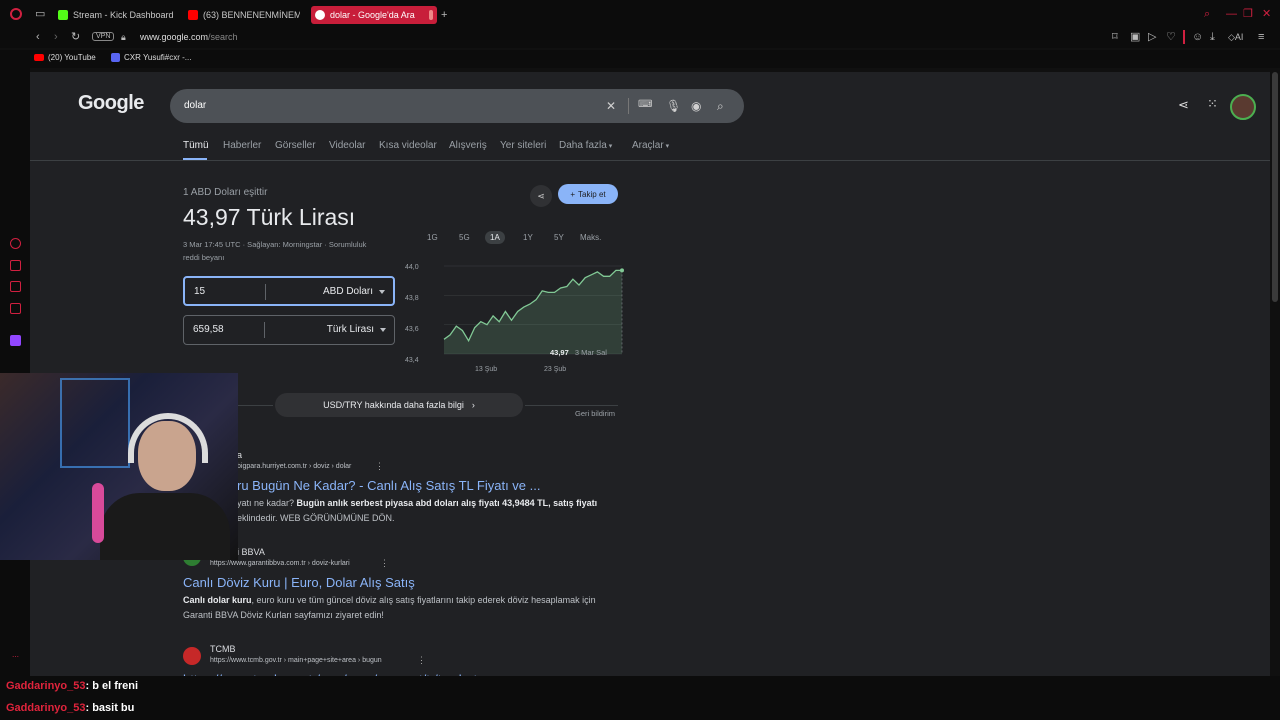 The width and height of the screenshot is (1280, 720). I want to click on chat-message: Gaddarinyo_53: b el freni, so click(72, 686).